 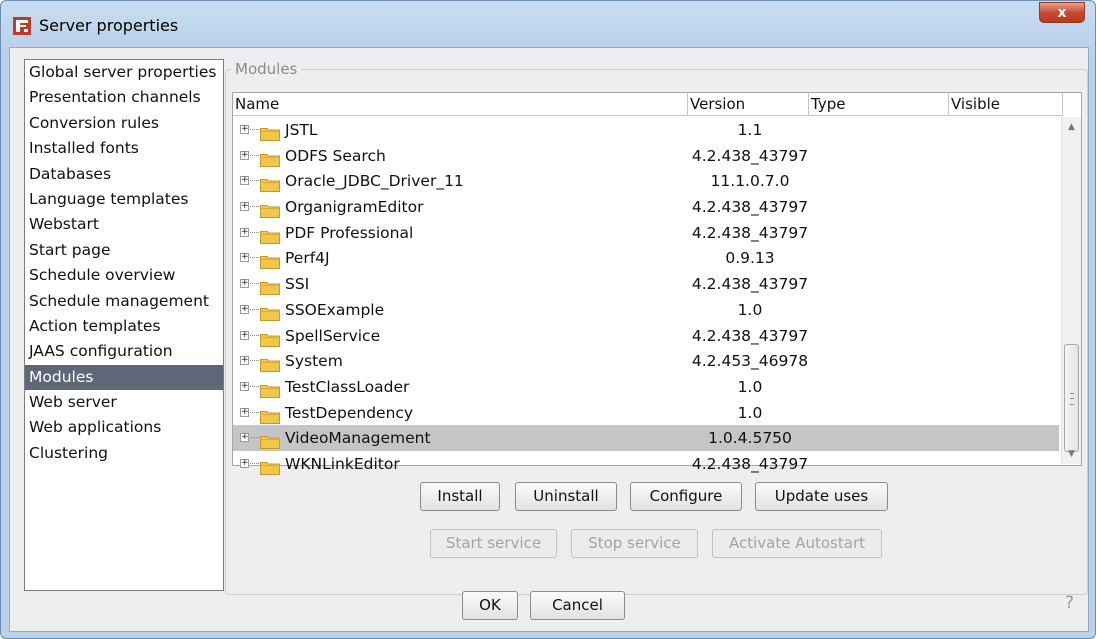 What do you see at coordinates (748, 104) in the screenshot?
I see `column-header-version: Version` at bounding box center [748, 104].